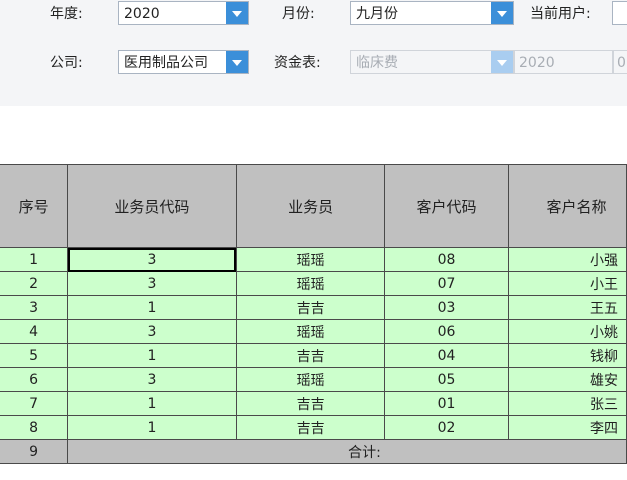 Image resolution: width=627 pixels, height=480 pixels. Describe the element at coordinates (34, 451) in the screenshot. I see `total-seq: 9` at that location.